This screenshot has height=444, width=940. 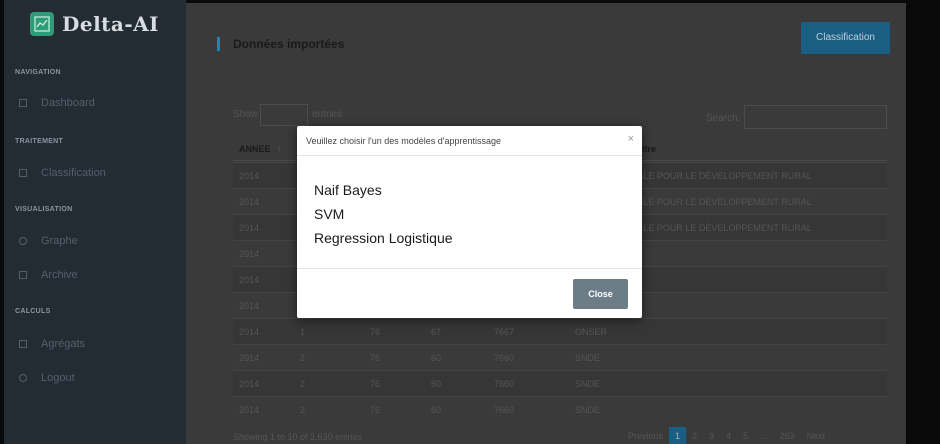 What do you see at coordinates (38, 72) in the screenshot?
I see `nav-section-navigation: NAVIGATION` at bounding box center [38, 72].